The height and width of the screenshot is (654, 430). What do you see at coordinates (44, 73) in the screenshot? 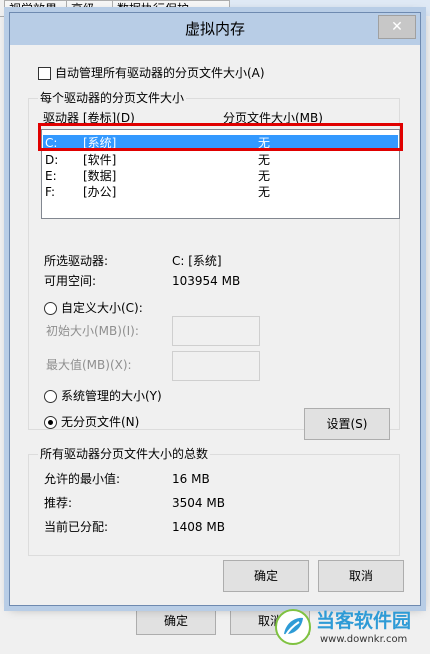
I see `auto-manage-checkbox` at bounding box center [44, 73].